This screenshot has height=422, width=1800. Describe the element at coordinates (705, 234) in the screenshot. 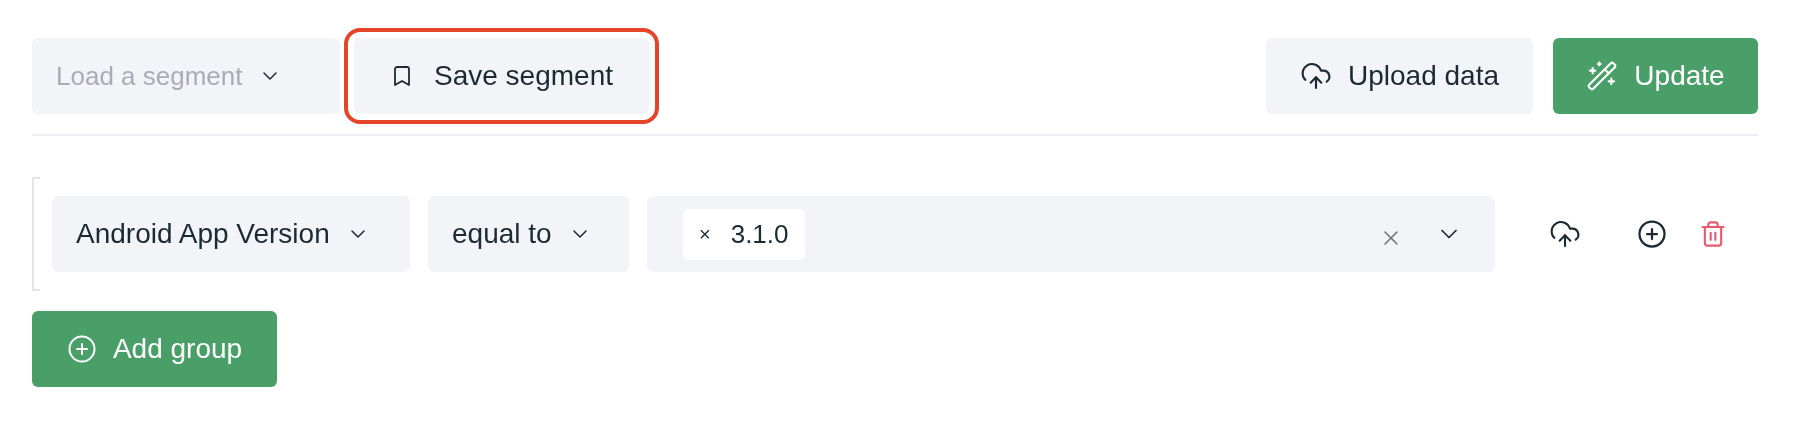

I see `remove-tag-button: ×` at that location.